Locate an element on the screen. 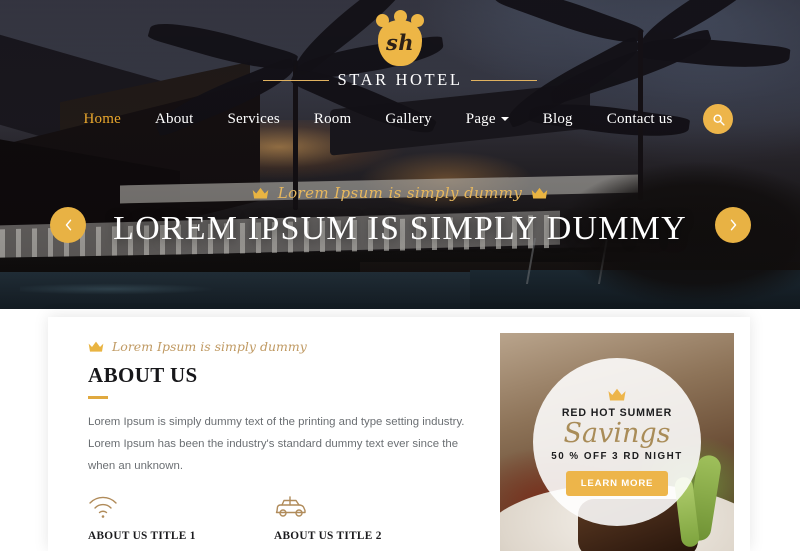  nav-item-about: About is located at coordinates (174, 119).